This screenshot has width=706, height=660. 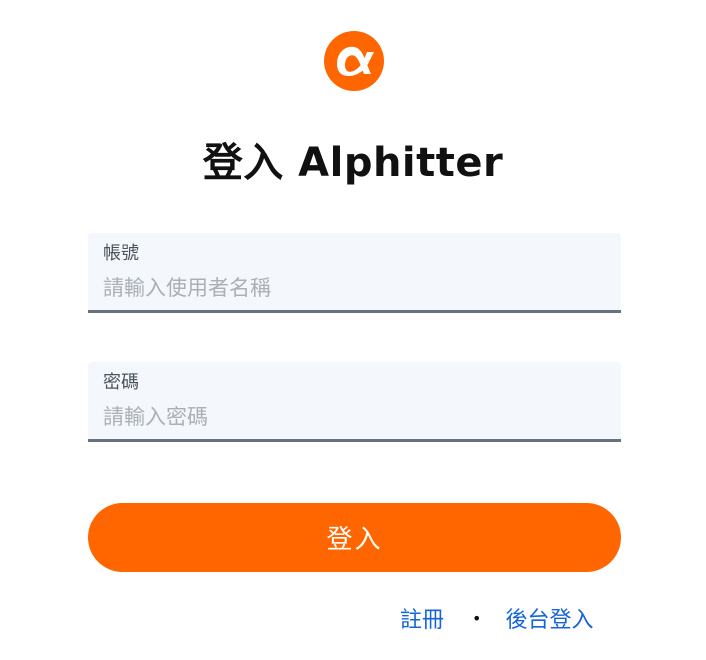 I want to click on register-link: 註冊, so click(x=422, y=620).